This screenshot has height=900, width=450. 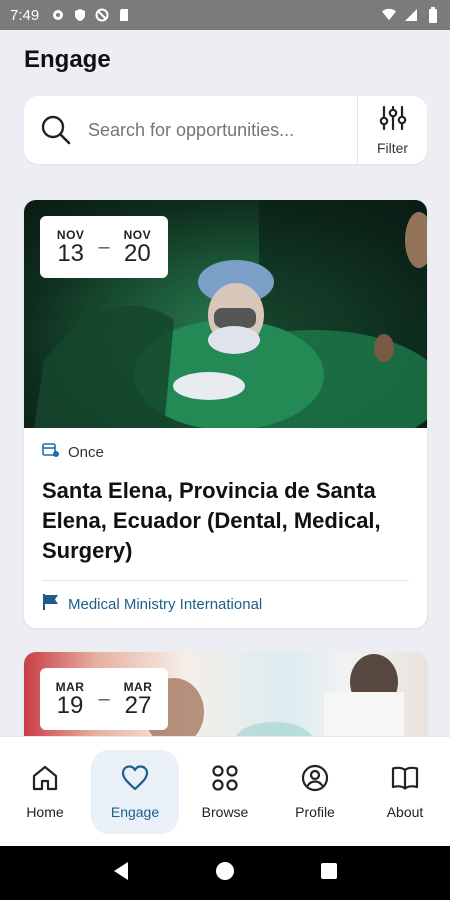 What do you see at coordinates (315, 780) in the screenshot?
I see `profile-icon` at bounding box center [315, 780].